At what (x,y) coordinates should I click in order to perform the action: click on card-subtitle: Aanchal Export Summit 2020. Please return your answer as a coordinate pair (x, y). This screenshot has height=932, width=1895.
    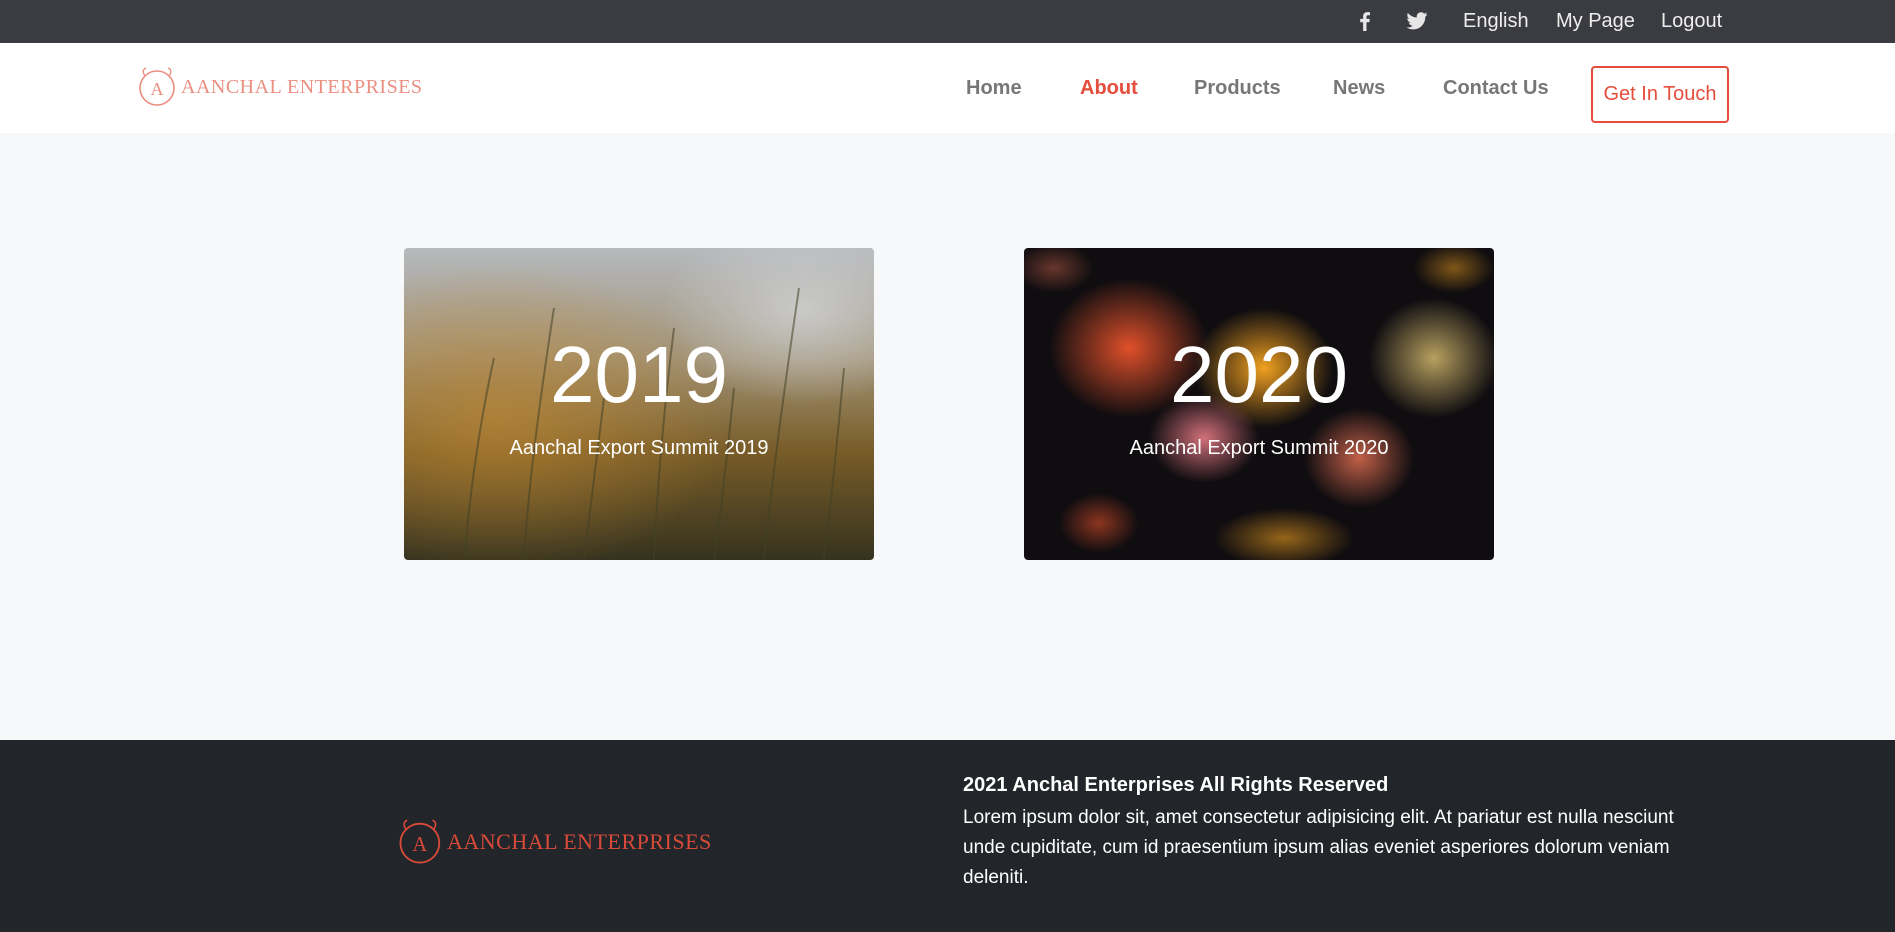
    Looking at the image, I should click on (1259, 448).